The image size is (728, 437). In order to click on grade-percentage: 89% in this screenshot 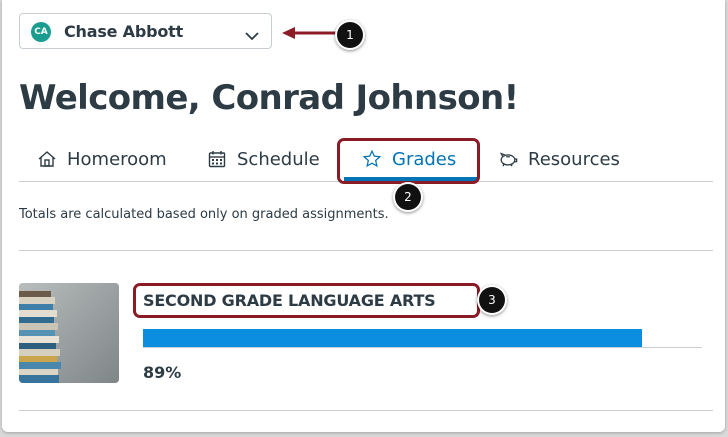, I will do `click(162, 372)`.